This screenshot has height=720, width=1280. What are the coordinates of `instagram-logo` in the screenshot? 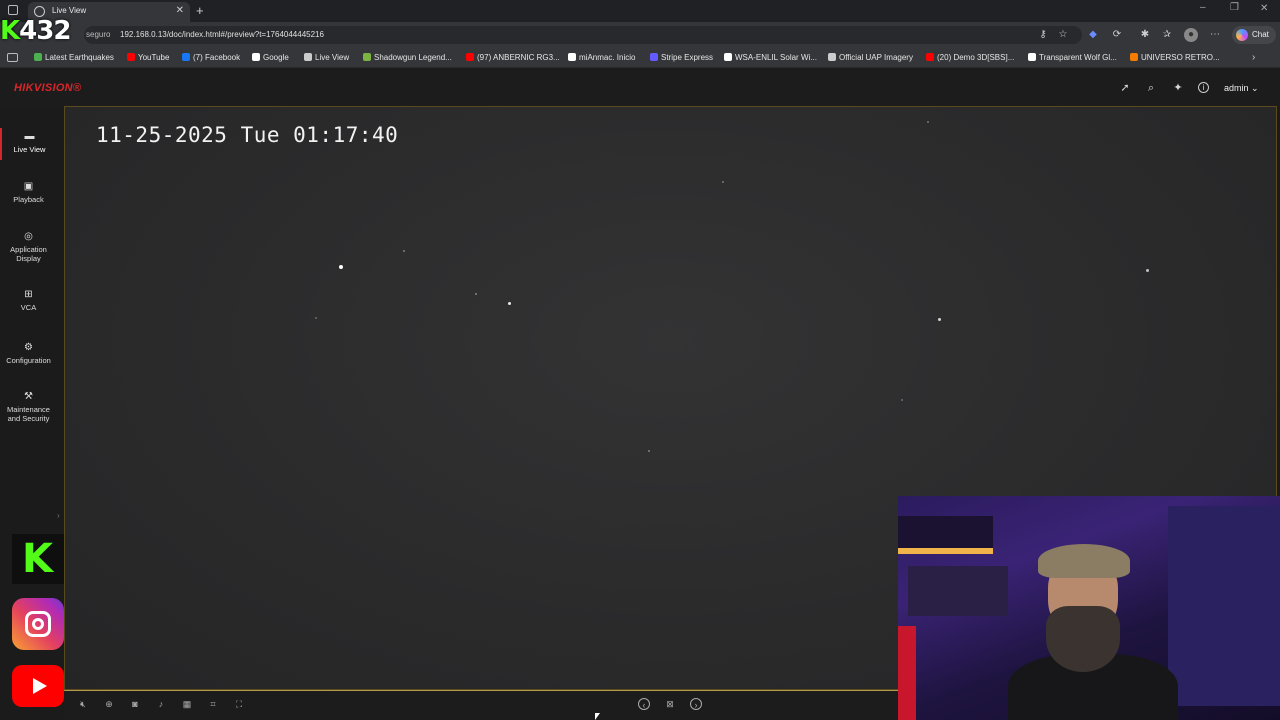 It's located at (38, 624).